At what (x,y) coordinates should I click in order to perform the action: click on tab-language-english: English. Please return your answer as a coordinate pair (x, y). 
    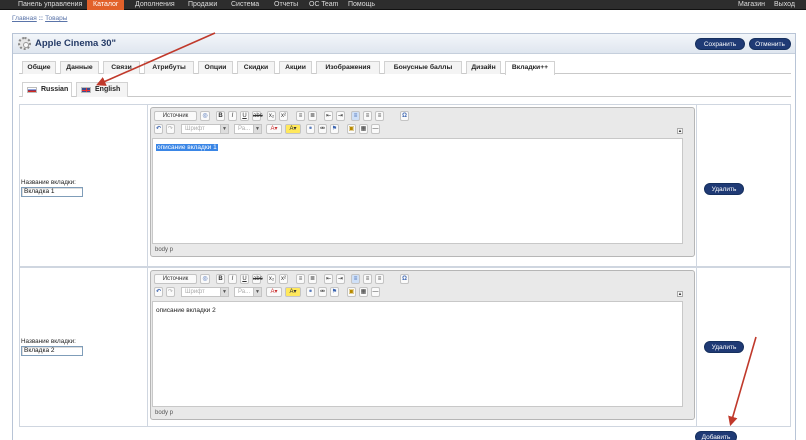
    Looking at the image, I should click on (102, 89).